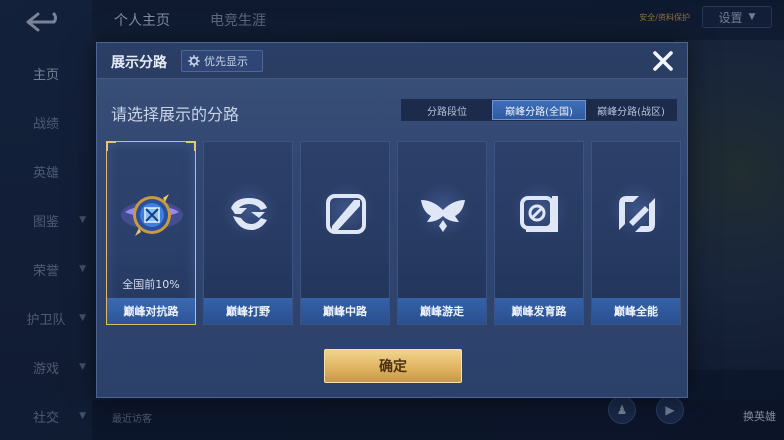 The image size is (784, 440). What do you see at coordinates (139, 63) in the screenshot?
I see `dialog-title: 展示分路` at bounding box center [139, 63].